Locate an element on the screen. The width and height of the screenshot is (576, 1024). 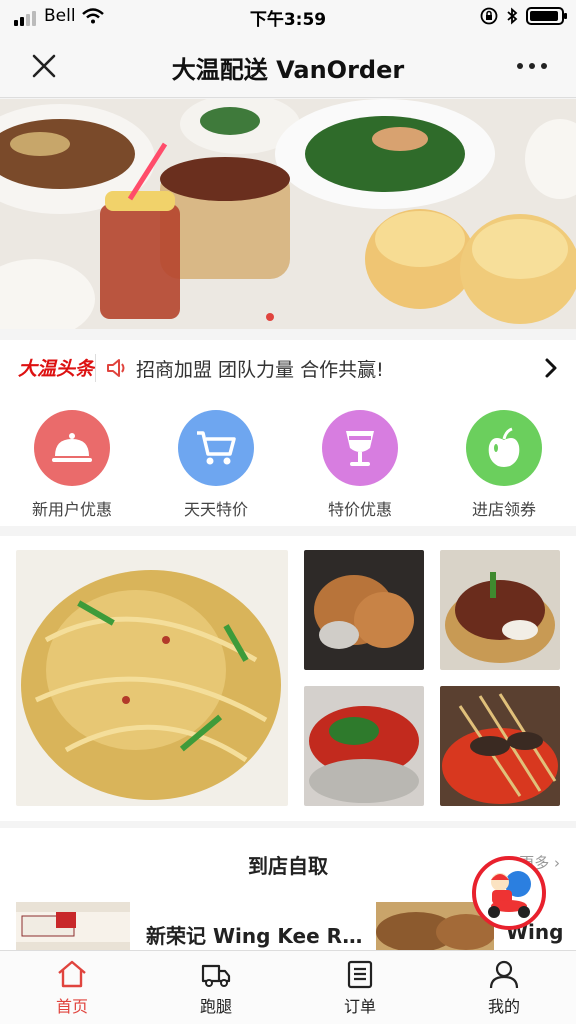
wings-image is located at coordinates (364, 610).